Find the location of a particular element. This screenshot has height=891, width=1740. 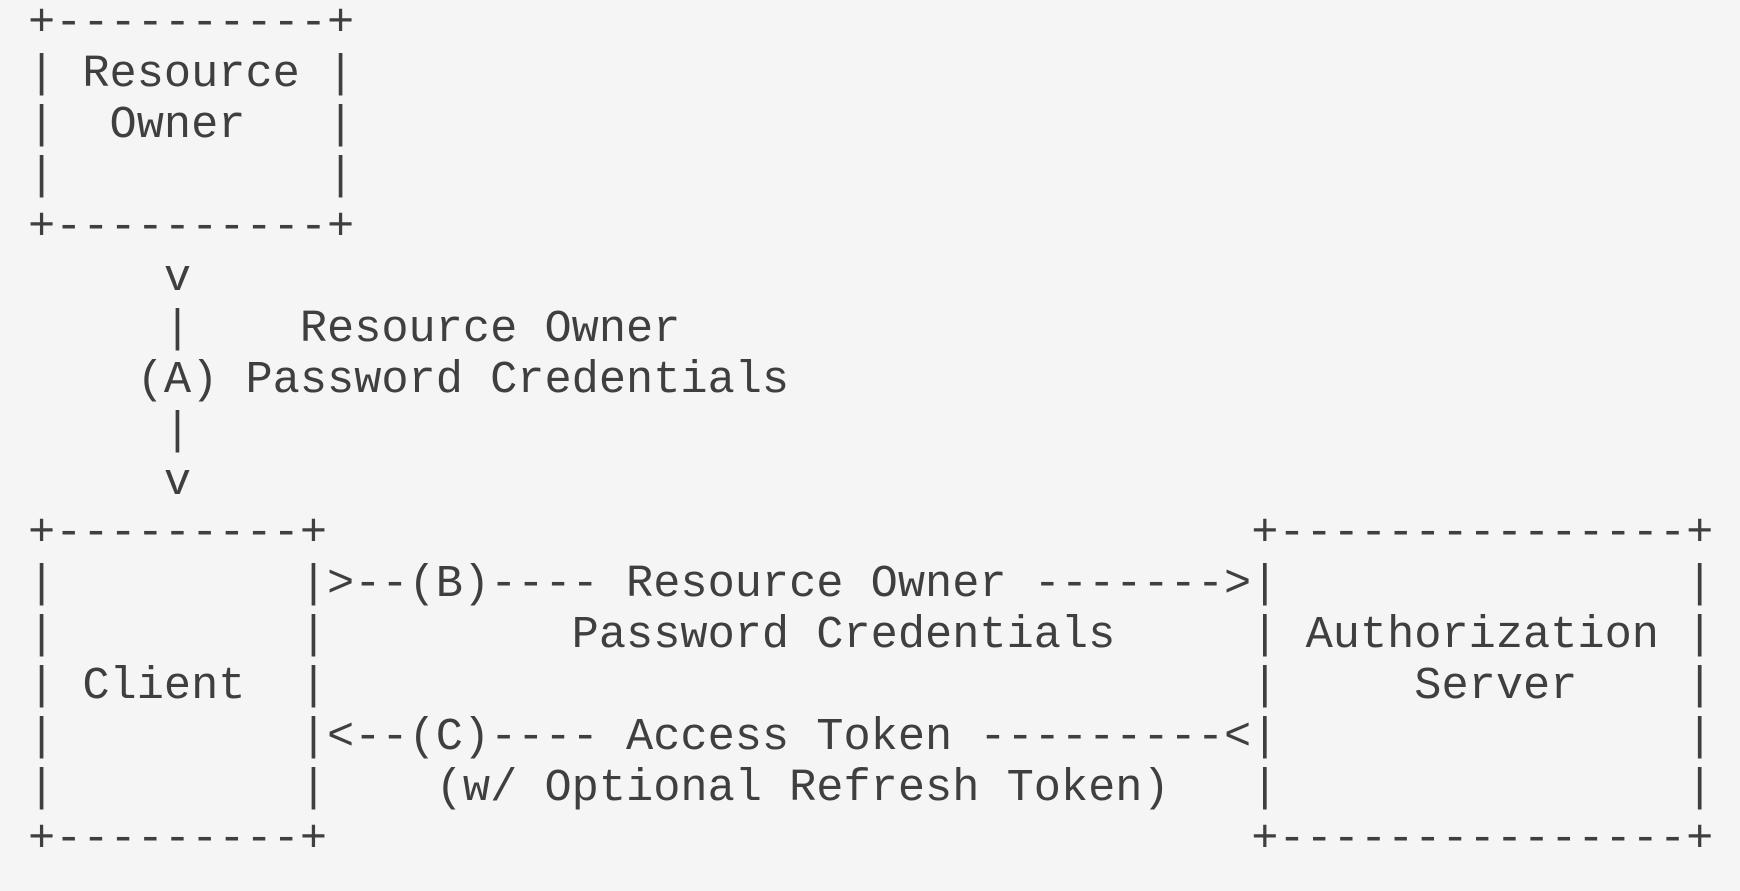

diagram-line-step-a-label: | Resource Owner is located at coordinates (354, 329).